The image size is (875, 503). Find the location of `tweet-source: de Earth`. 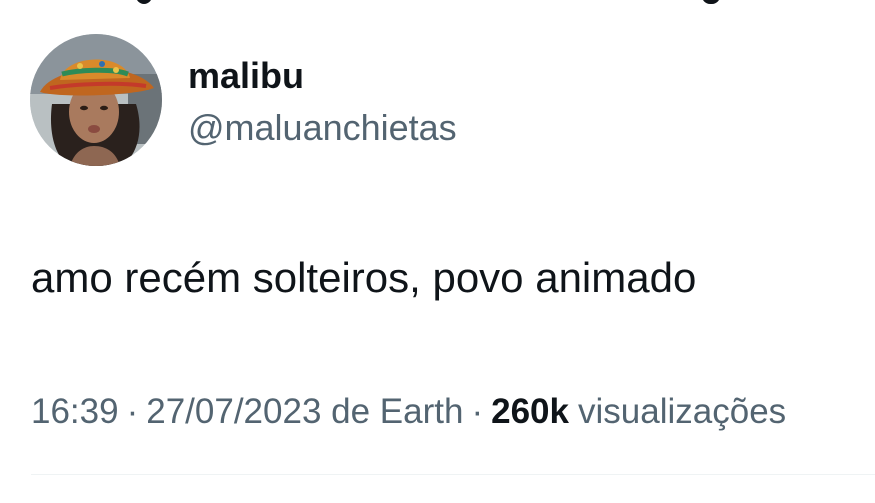

tweet-source: de Earth is located at coordinates (397, 411).